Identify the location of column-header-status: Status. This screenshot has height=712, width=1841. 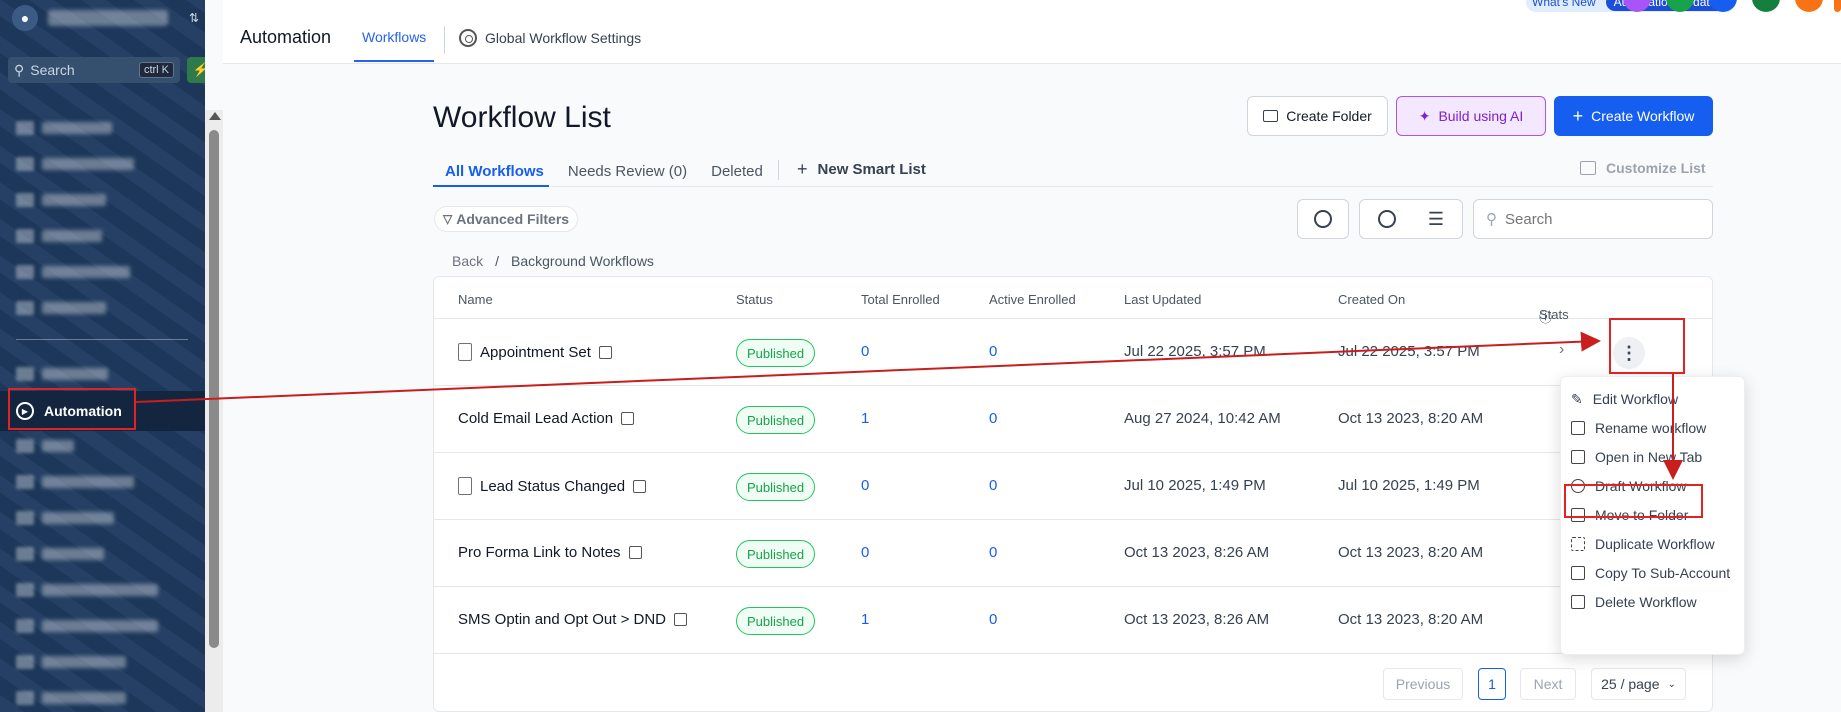
(754, 299).